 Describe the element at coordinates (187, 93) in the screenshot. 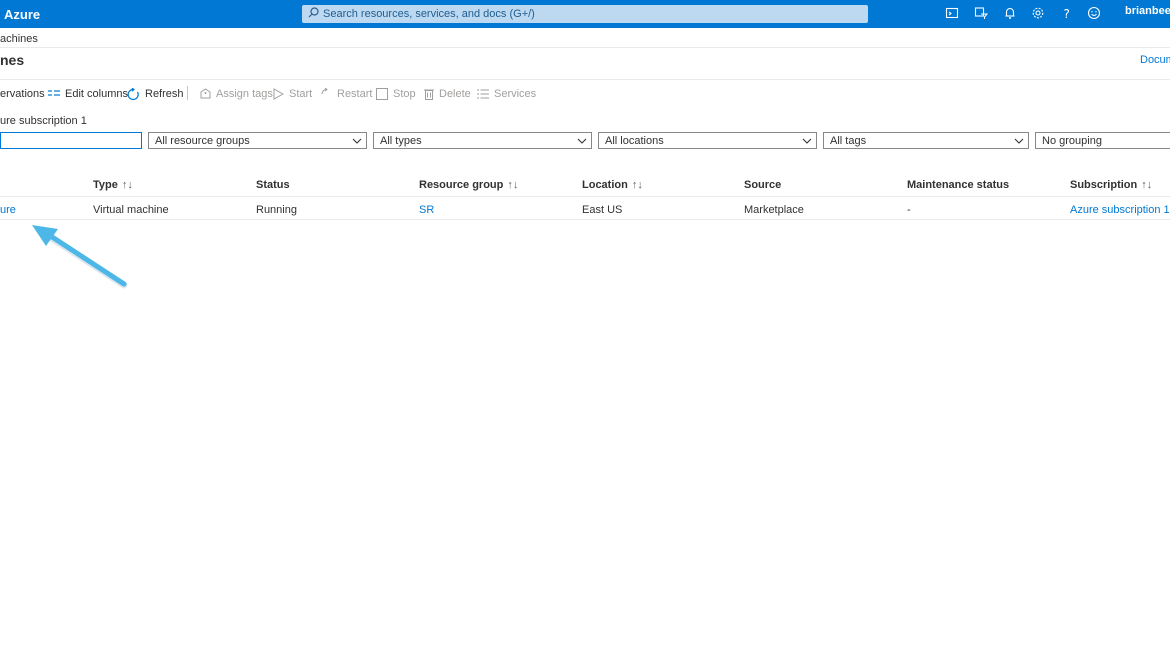

I see `toolbar-separator` at that location.